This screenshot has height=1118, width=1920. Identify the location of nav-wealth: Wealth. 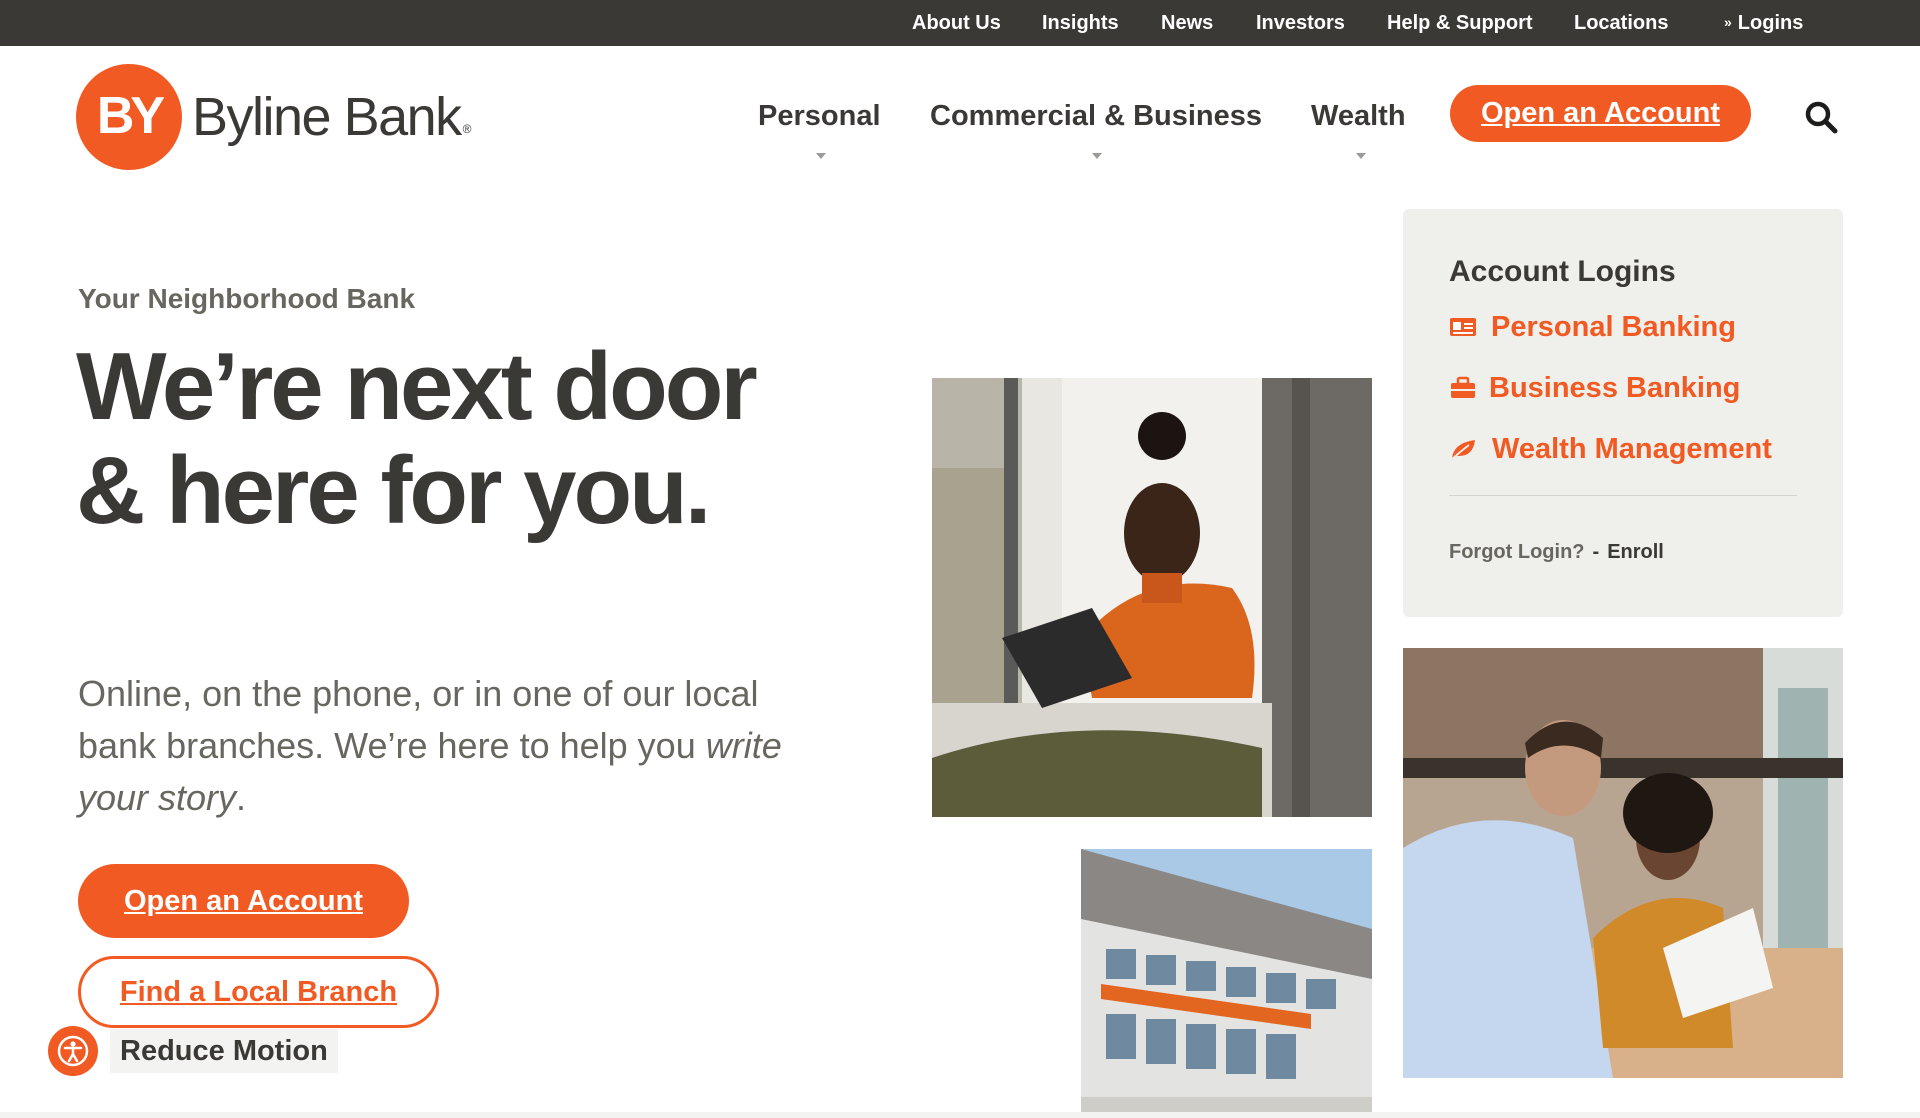
(1358, 116).